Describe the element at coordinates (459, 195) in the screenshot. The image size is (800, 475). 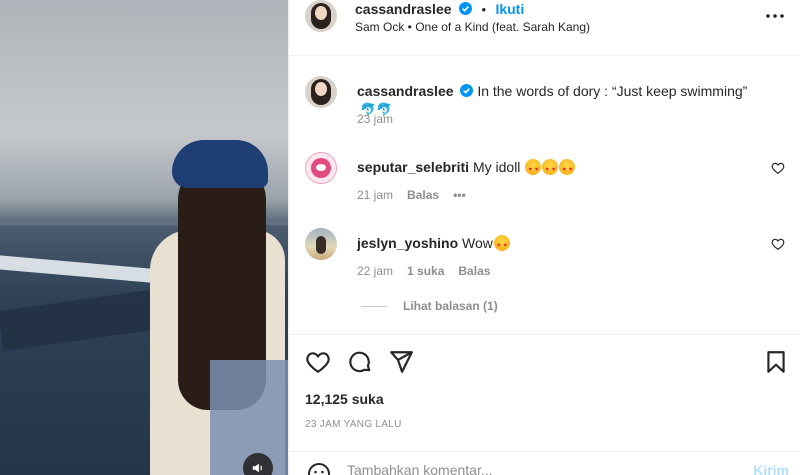
I see `comment-options-button: •••` at that location.